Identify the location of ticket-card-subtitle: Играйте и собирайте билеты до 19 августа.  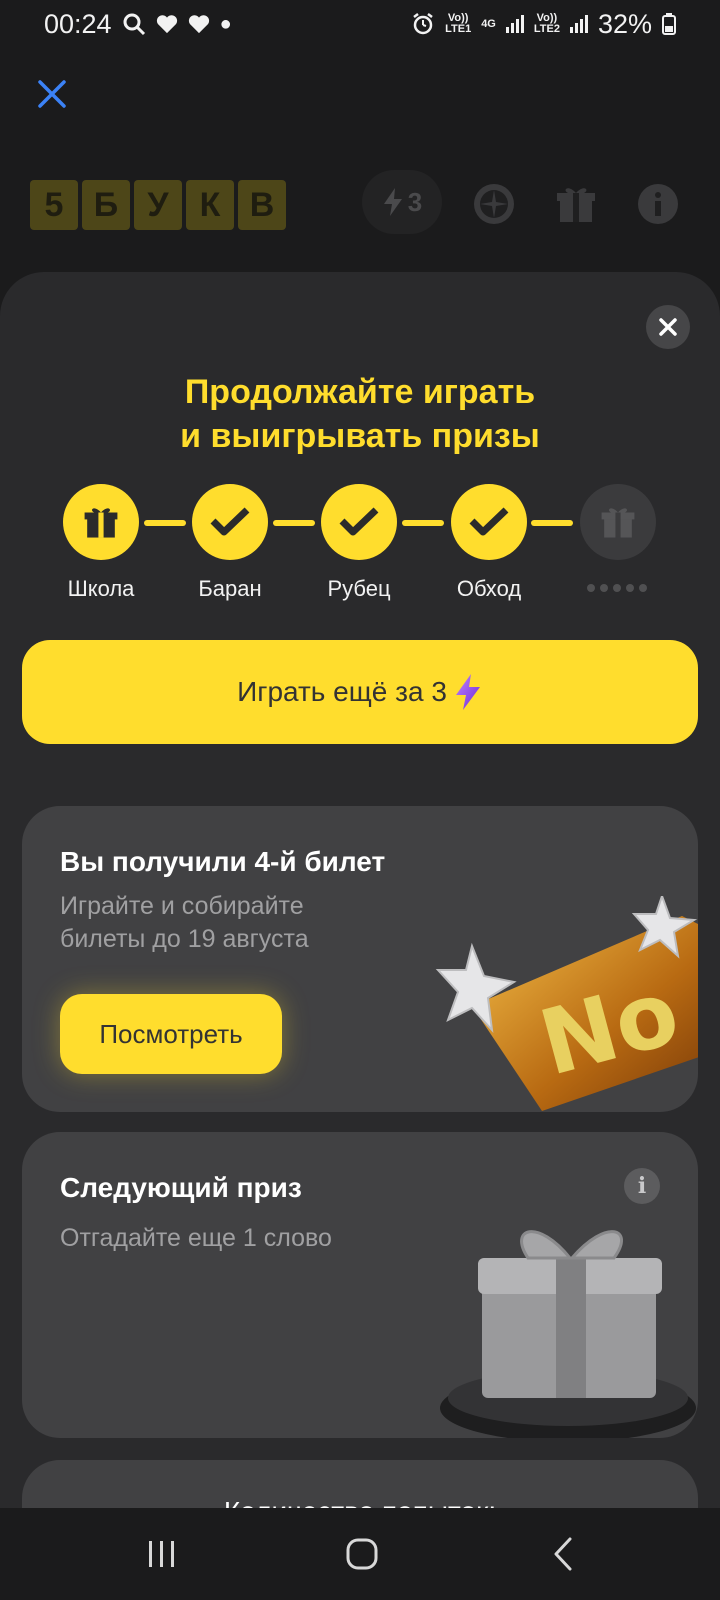
(184, 922).